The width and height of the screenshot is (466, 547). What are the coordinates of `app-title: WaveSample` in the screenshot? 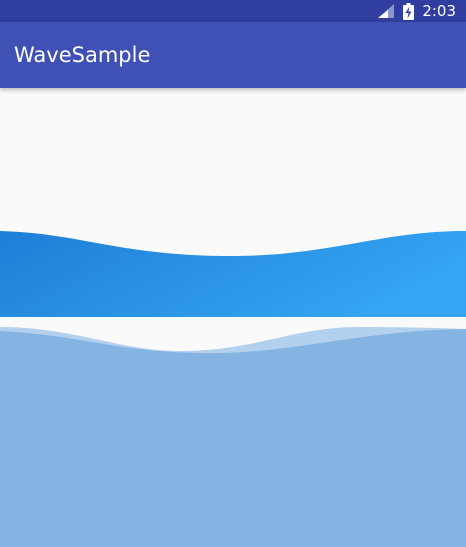 It's located at (82, 55).